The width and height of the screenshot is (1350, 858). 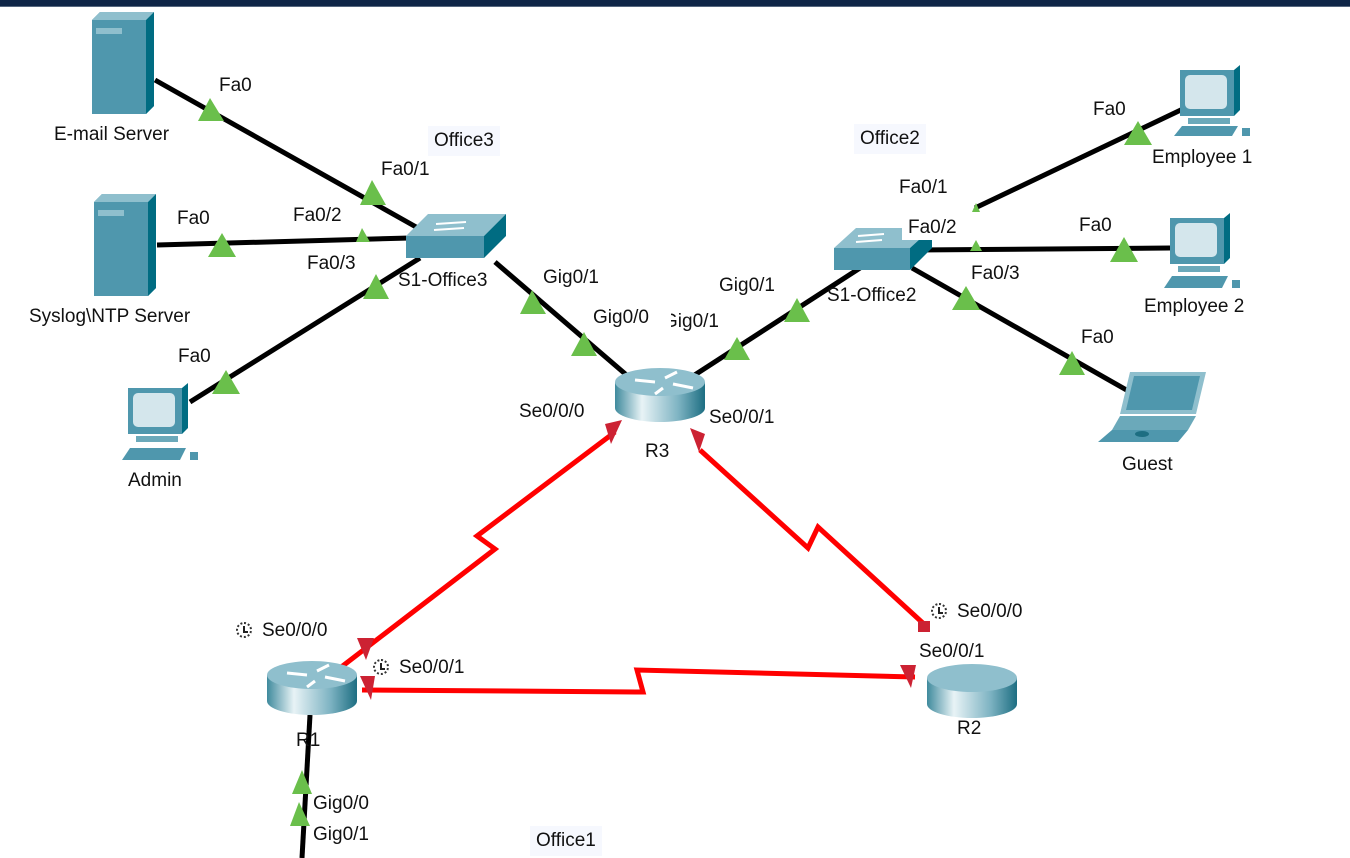 I want to click on device-label-s1-office2: S1-Office2, so click(x=872, y=295).